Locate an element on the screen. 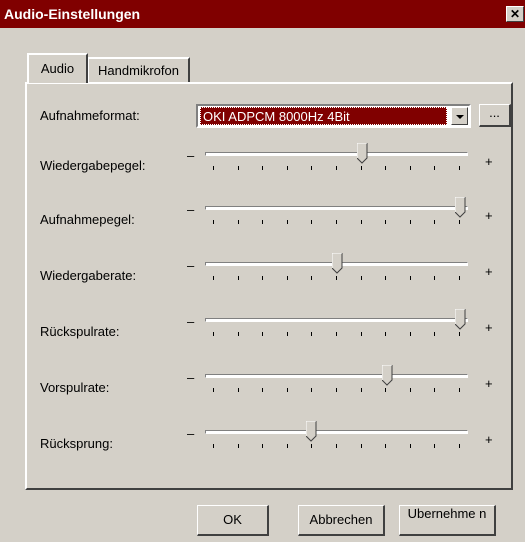 The height and width of the screenshot is (542, 525). slider-label: Wiedergabepegel: is located at coordinates (93, 165).